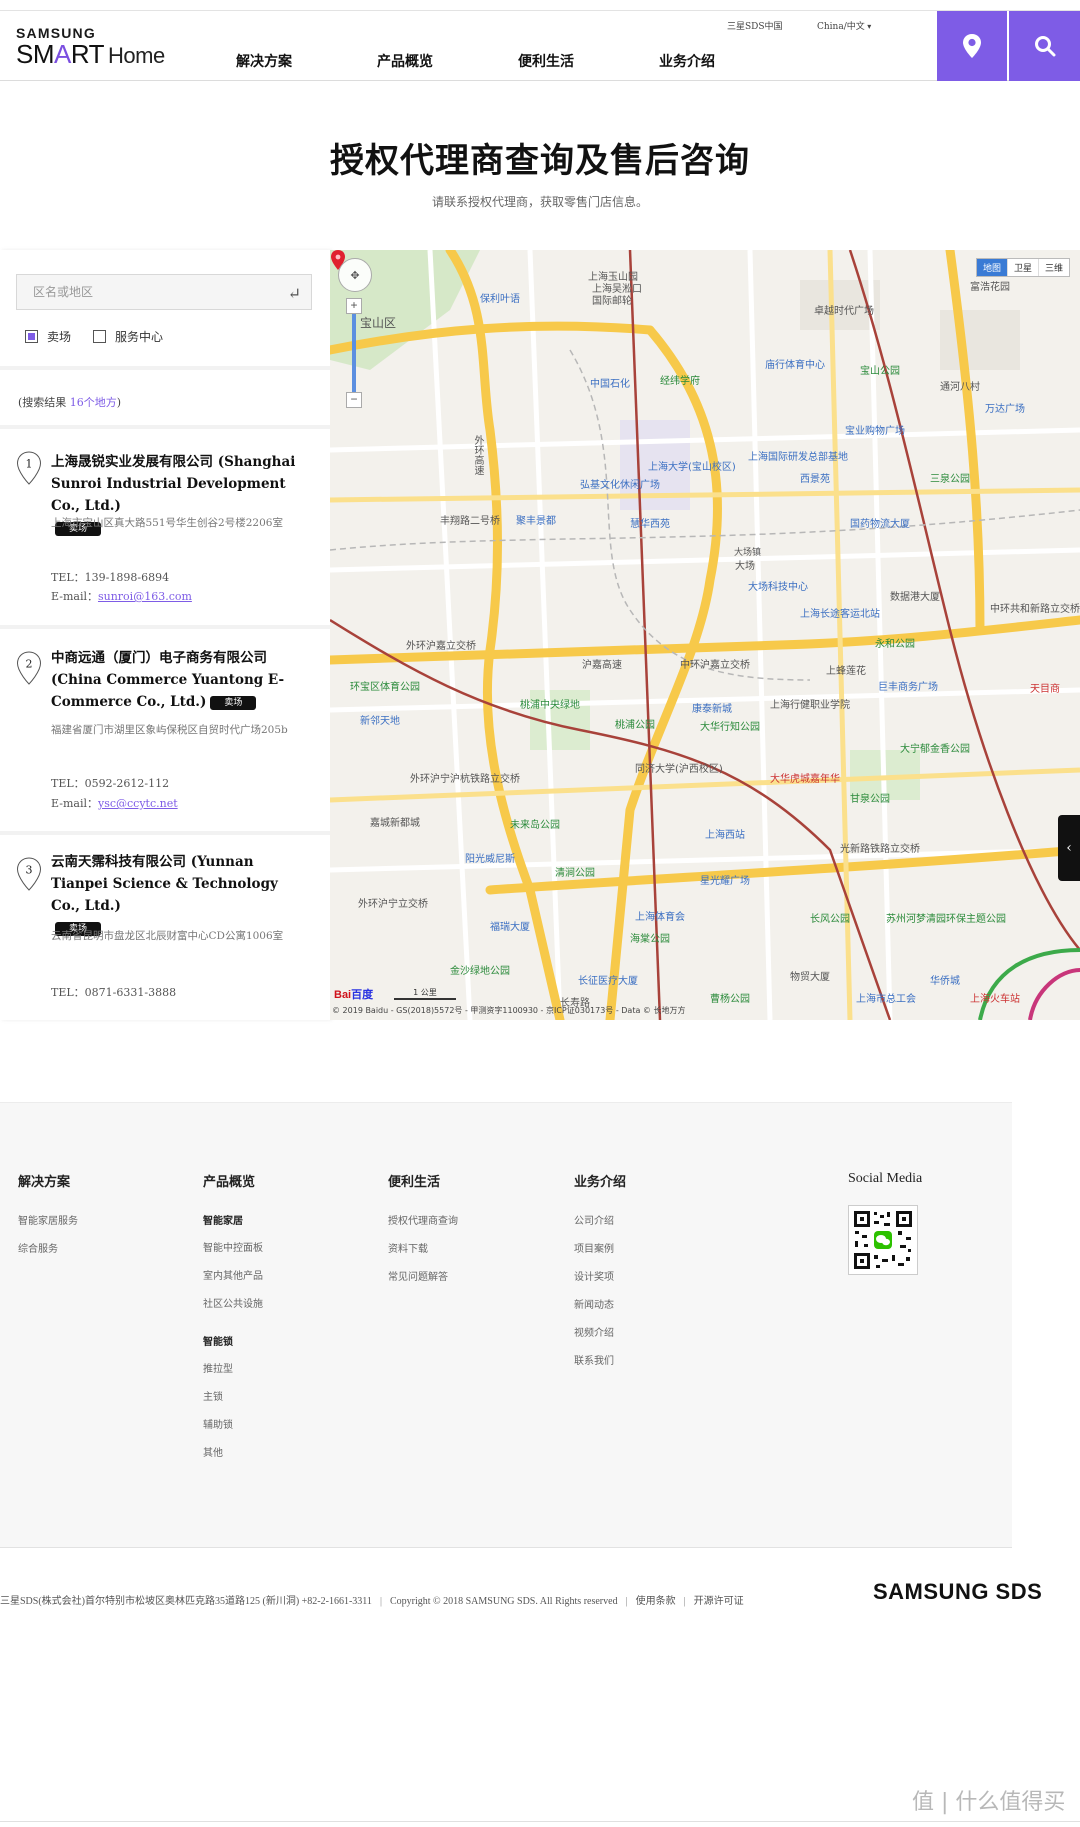  Describe the element at coordinates (233, 1274) in the screenshot. I see `footer-link: 室内其他产品` at that location.